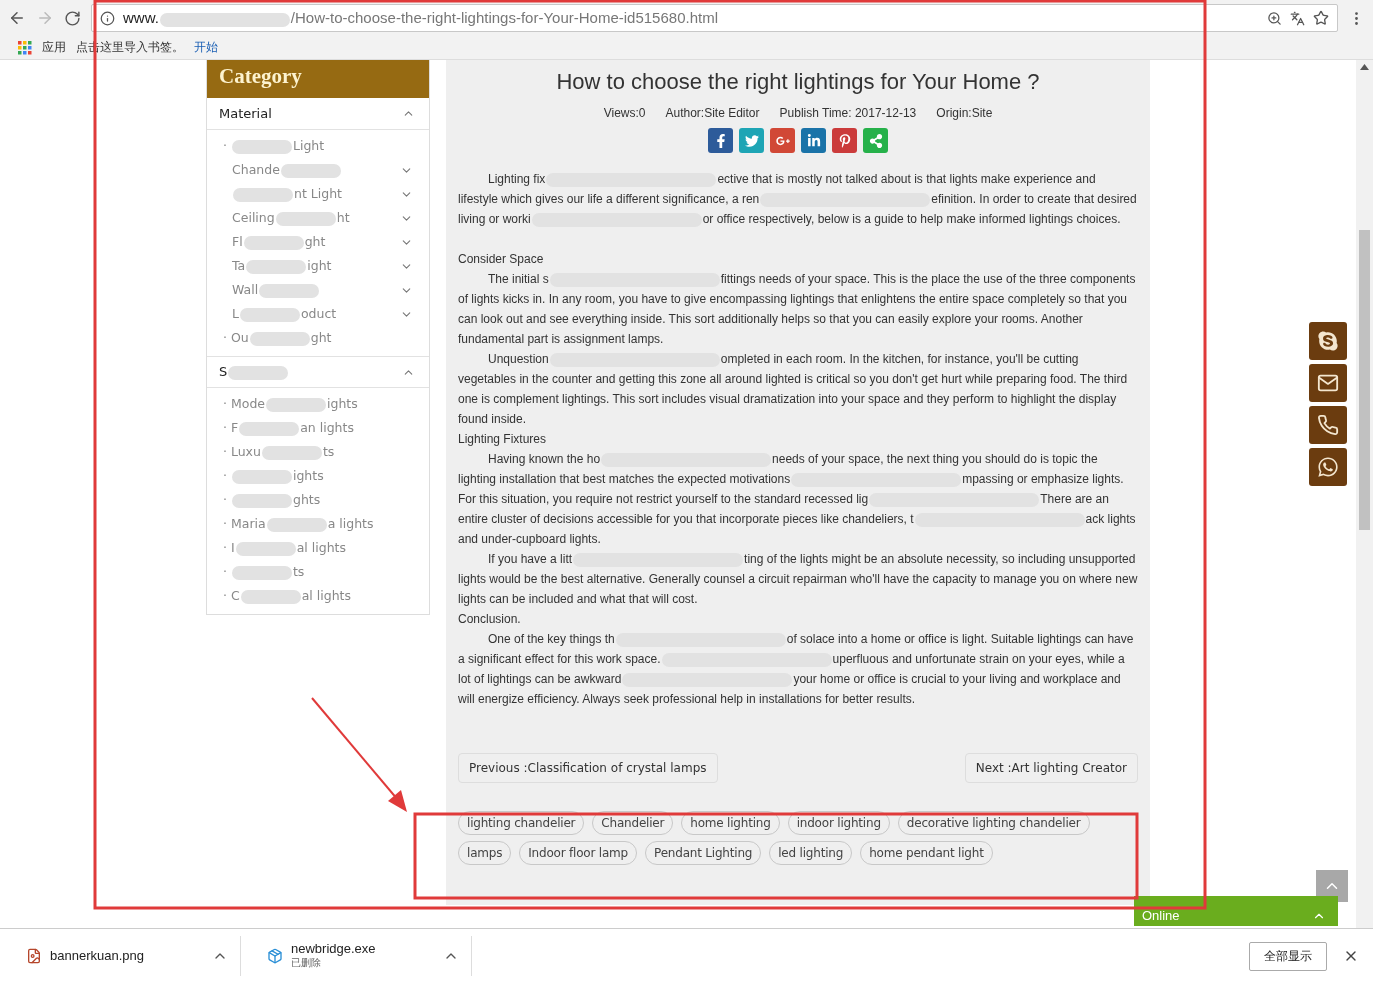 Image resolution: width=1373 pixels, height=983 pixels. I want to click on share-share-button, so click(875, 140).